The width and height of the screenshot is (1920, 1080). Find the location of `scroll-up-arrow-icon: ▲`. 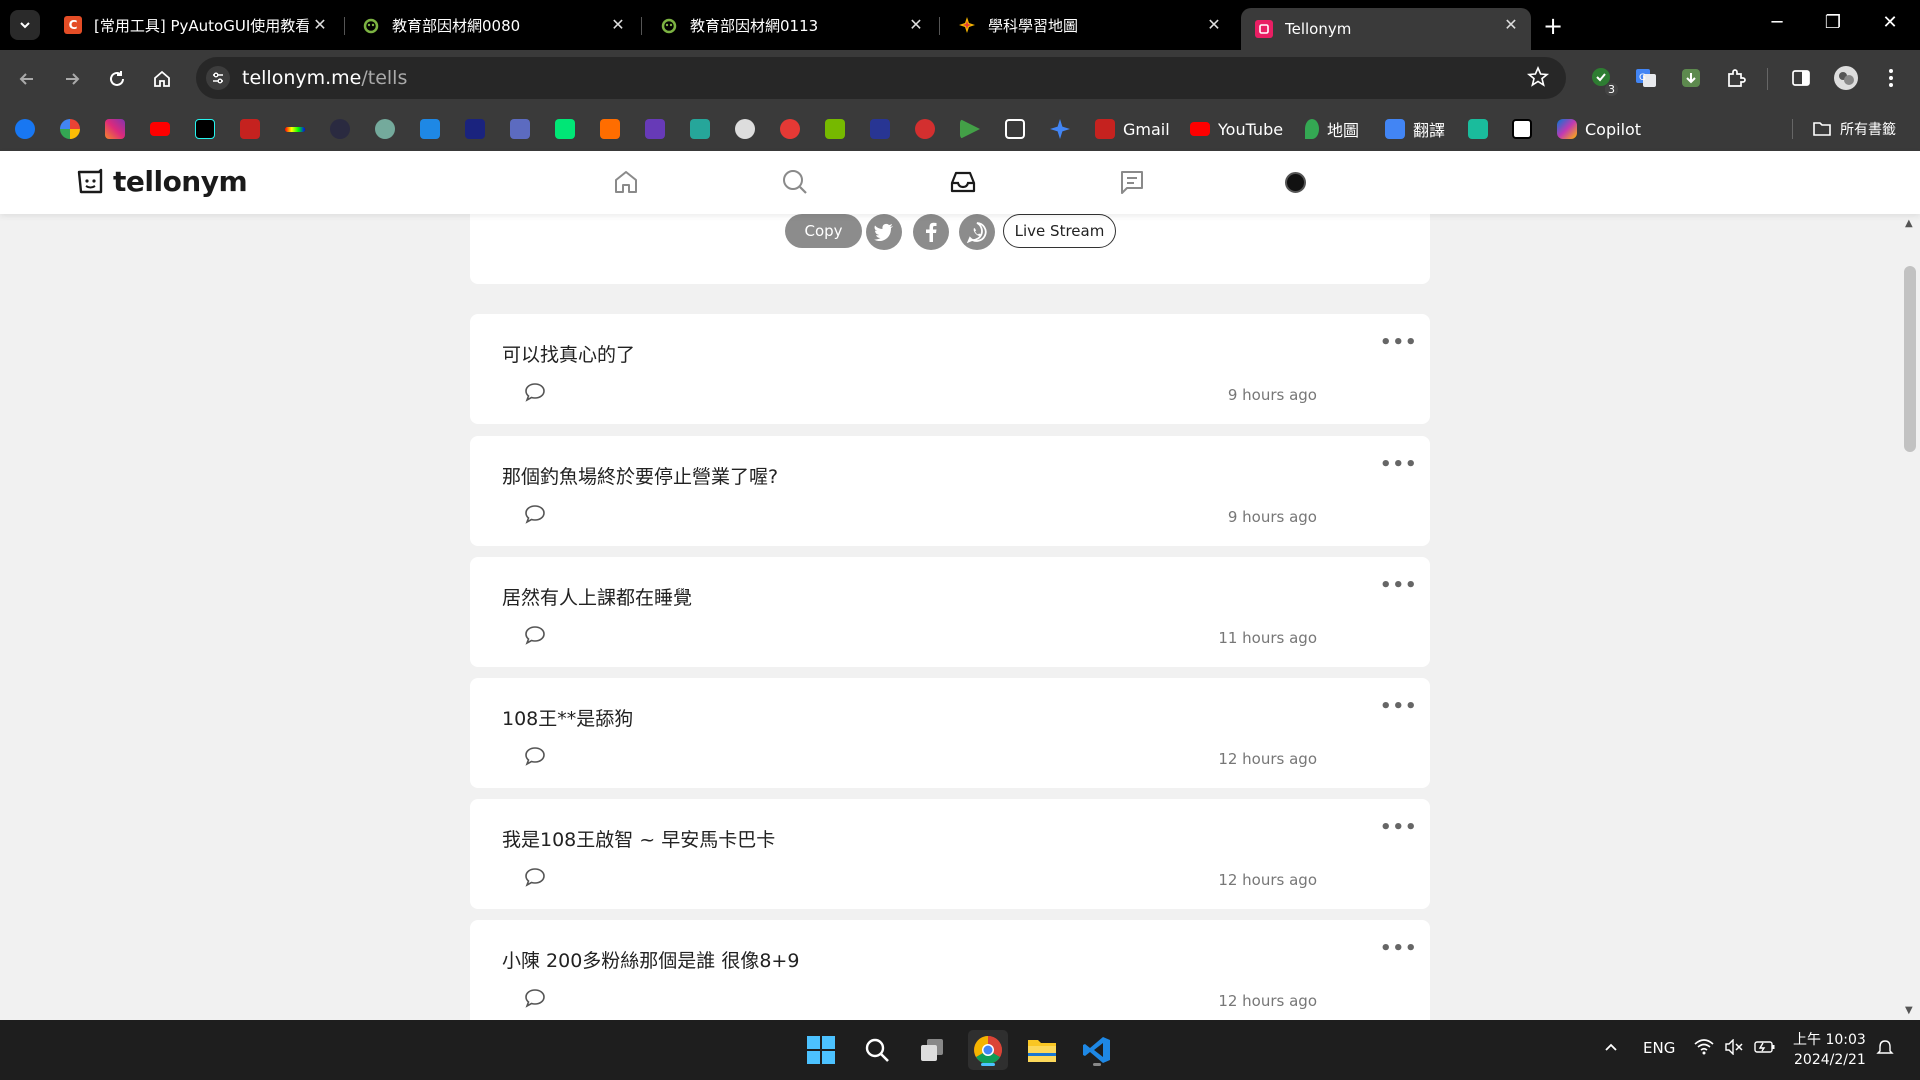

scroll-up-arrow-icon: ▲ is located at coordinates (1909, 223).